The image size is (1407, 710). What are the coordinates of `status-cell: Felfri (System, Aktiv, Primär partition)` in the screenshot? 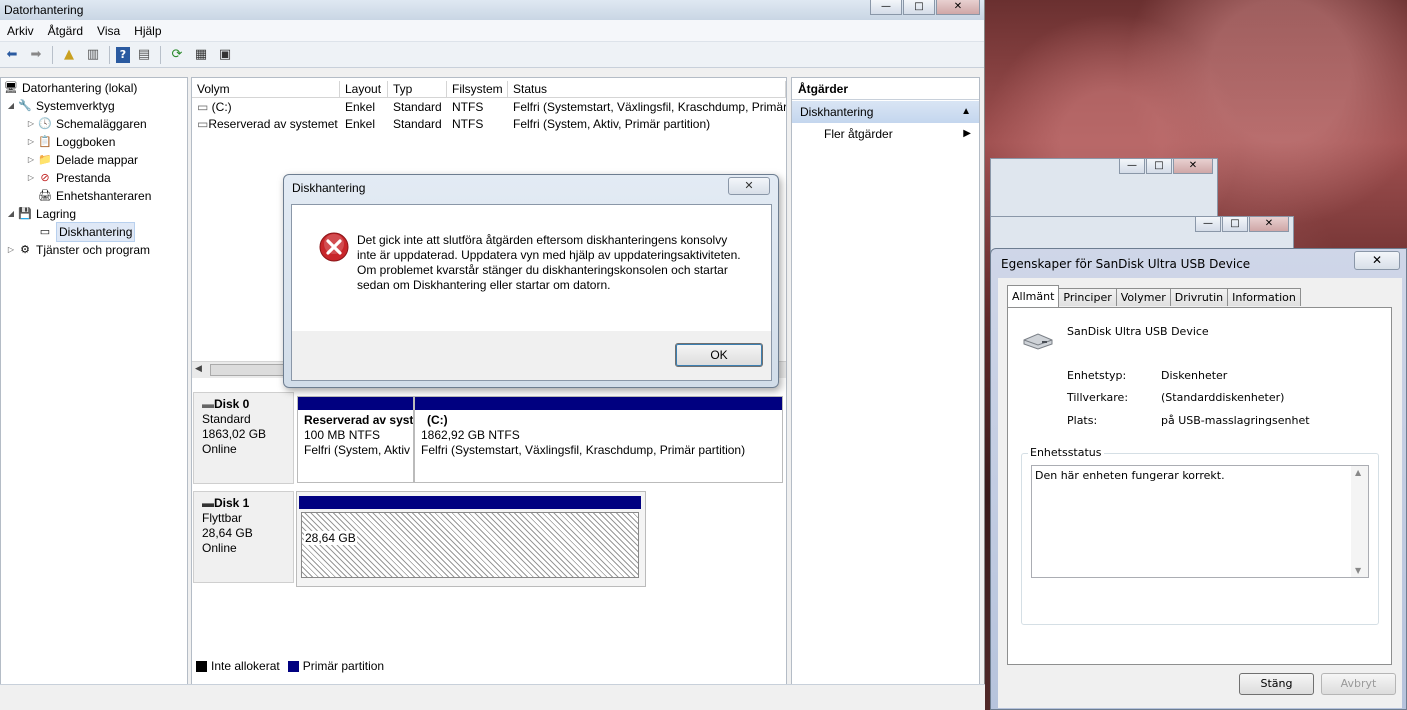 It's located at (612, 124).